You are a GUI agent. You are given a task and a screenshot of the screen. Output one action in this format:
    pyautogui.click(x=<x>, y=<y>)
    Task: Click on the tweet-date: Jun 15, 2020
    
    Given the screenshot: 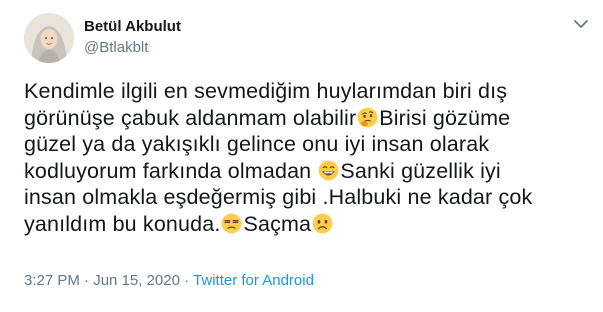 What is the action you would take?
    pyautogui.click(x=136, y=280)
    